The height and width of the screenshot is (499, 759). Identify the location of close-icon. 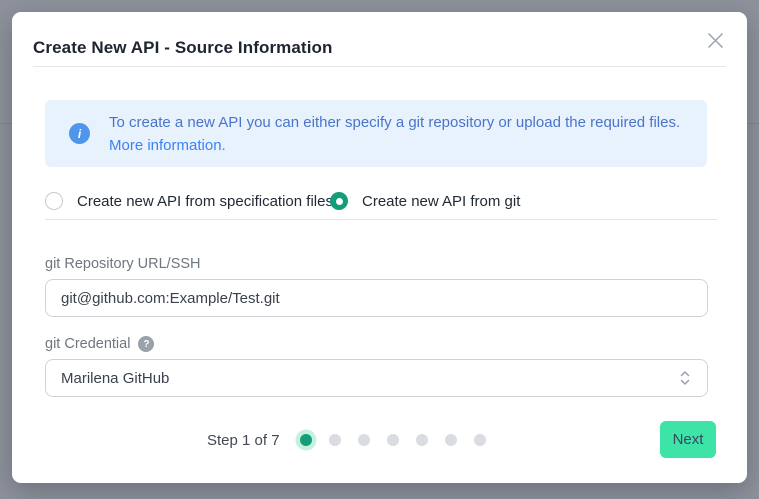
(715, 40).